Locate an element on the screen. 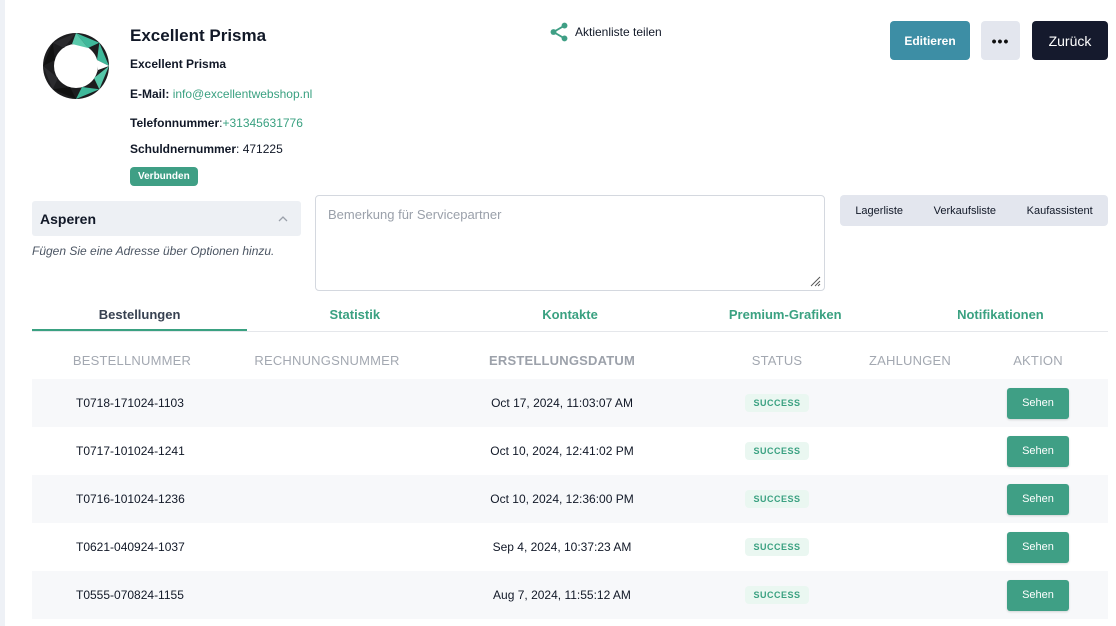  company-subname: Excellent Prisma is located at coordinates (178, 64).